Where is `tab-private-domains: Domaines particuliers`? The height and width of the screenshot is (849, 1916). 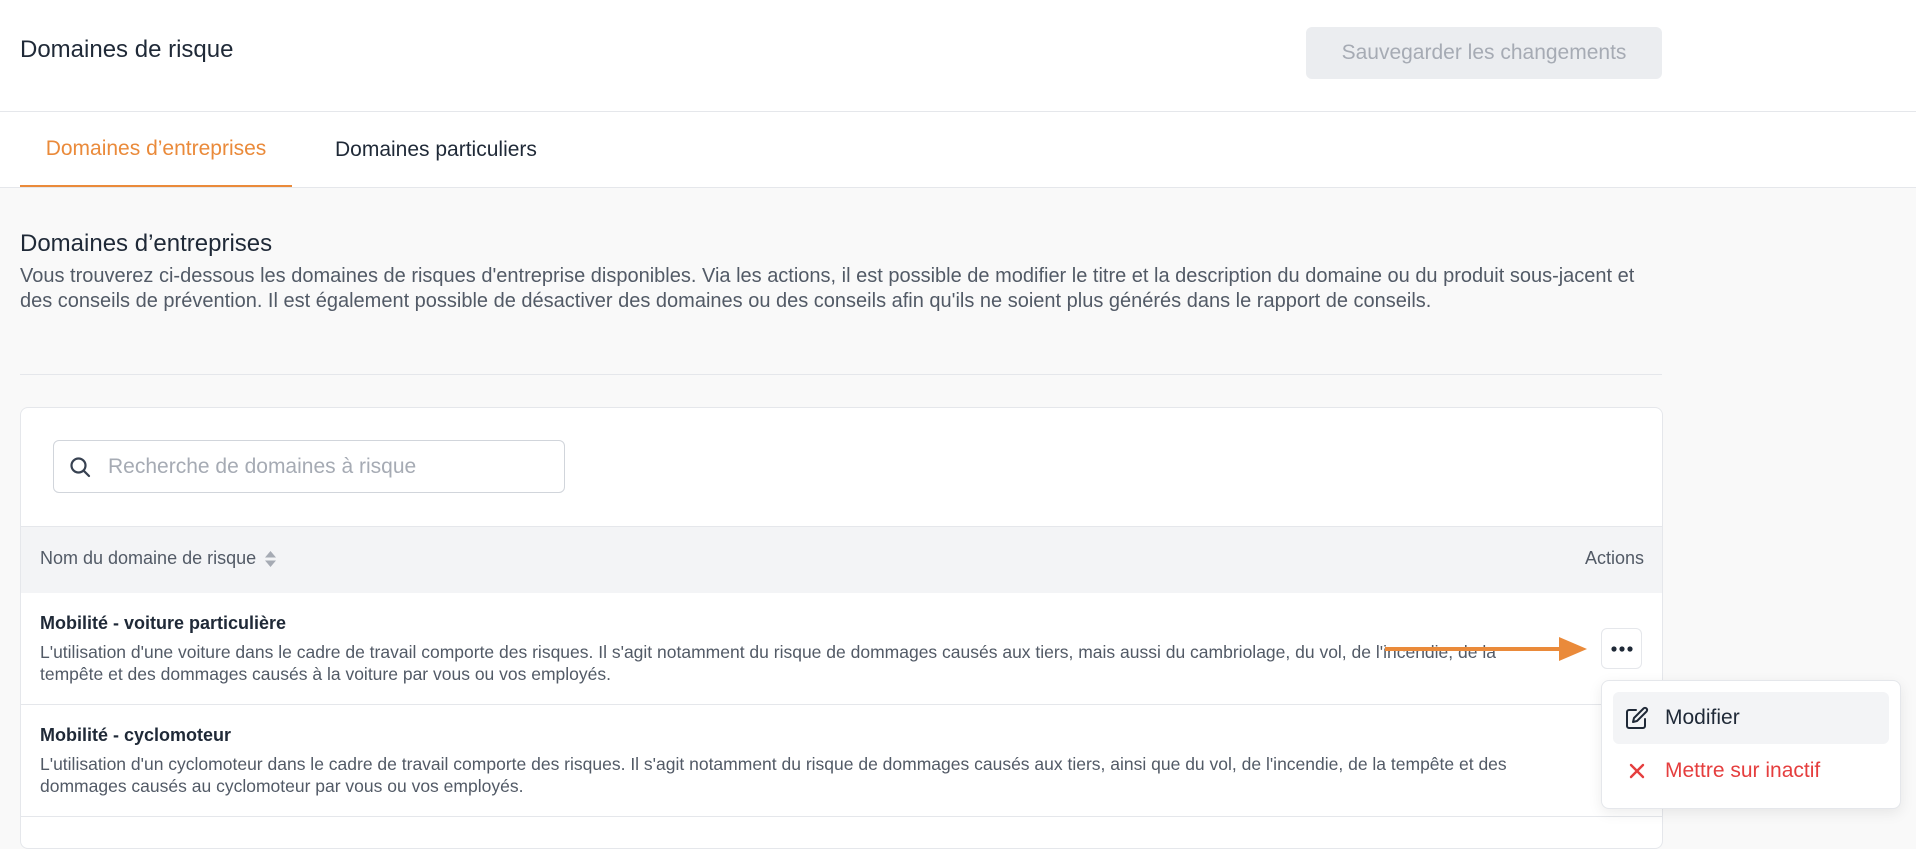 tab-private-domains: Domaines particuliers is located at coordinates (436, 149).